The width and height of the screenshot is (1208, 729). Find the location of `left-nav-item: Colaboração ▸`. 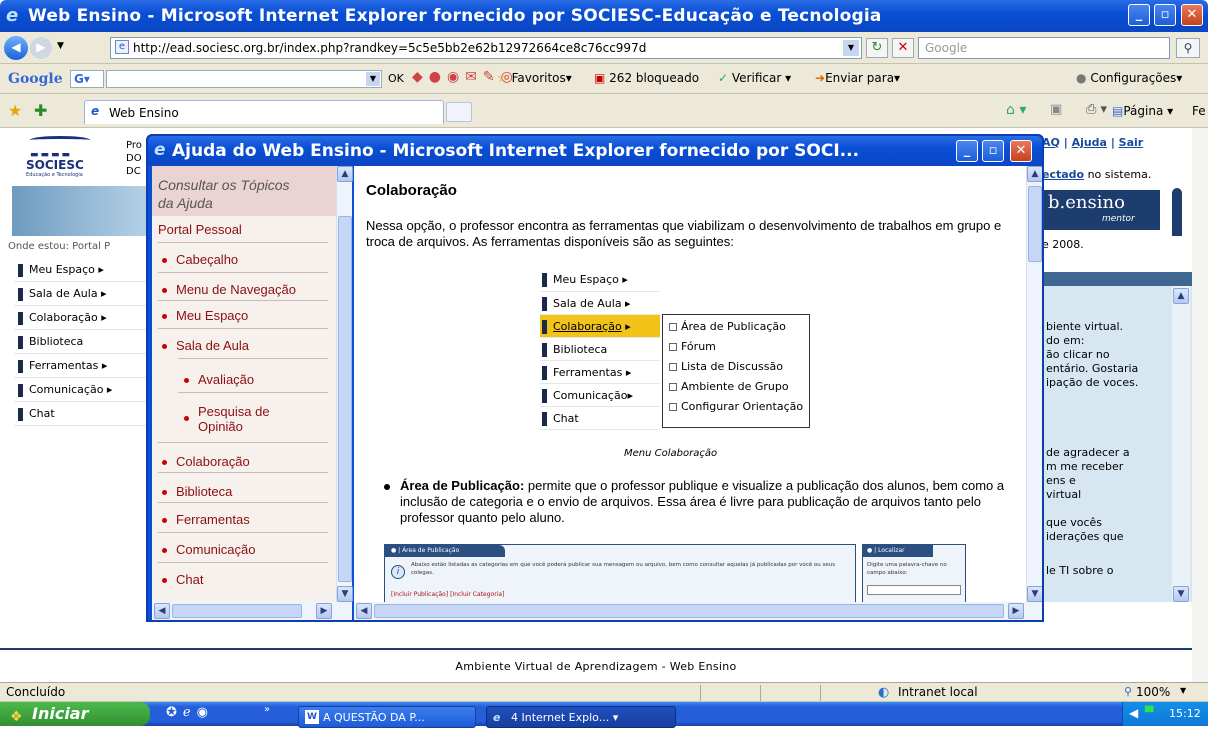

left-nav-item: Colaboração ▸ is located at coordinates (83, 318).